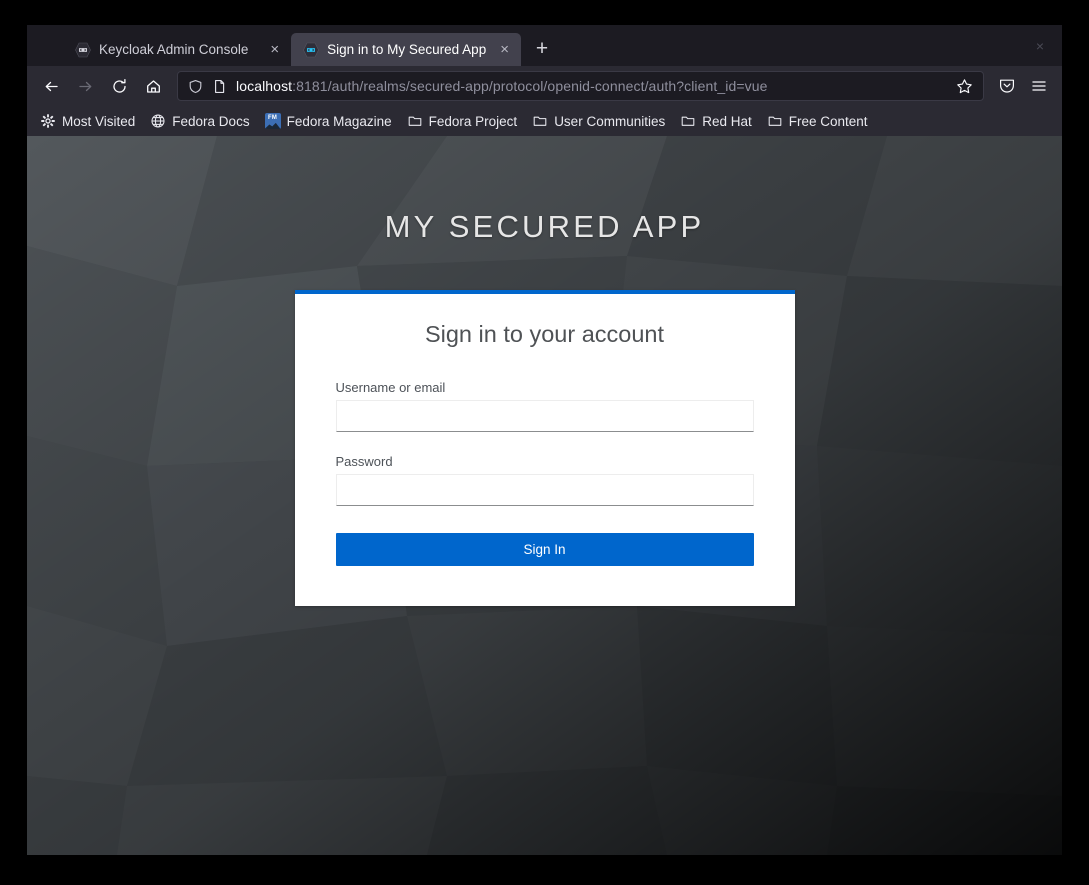 This screenshot has height=885, width=1089. What do you see at coordinates (99, 121) in the screenshot?
I see `bookmark-label: Most Visited` at bounding box center [99, 121].